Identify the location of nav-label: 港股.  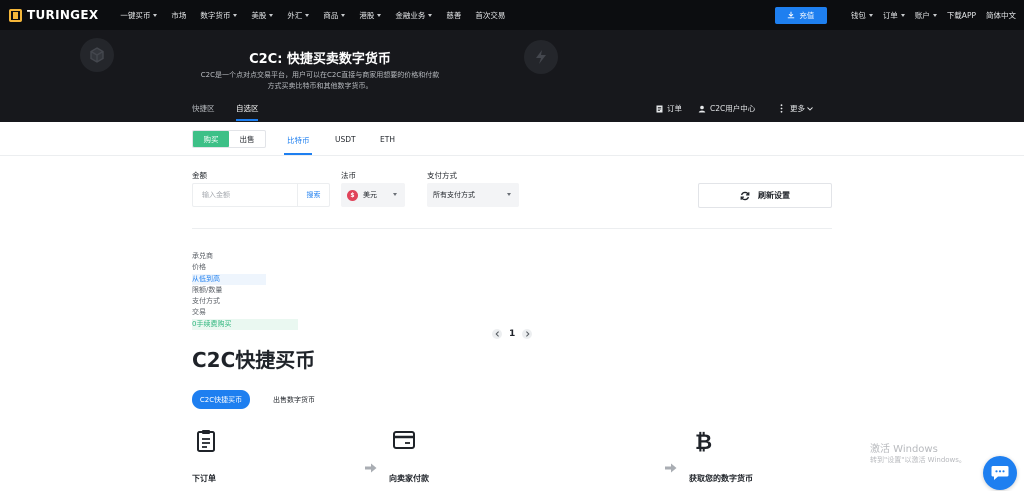
(367, 15).